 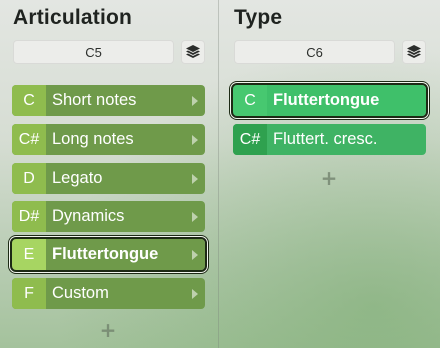 What do you see at coordinates (29, 293) in the screenshot?
I see `key-label: F` at bounding box center [29, 293].